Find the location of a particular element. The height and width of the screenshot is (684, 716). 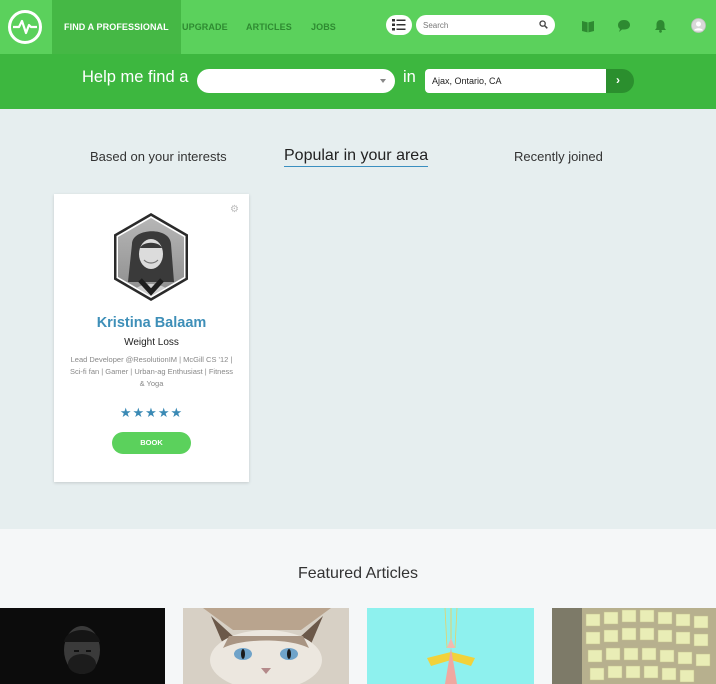

rating-stars: ★★★★★ is located at coordinates (151, 412).